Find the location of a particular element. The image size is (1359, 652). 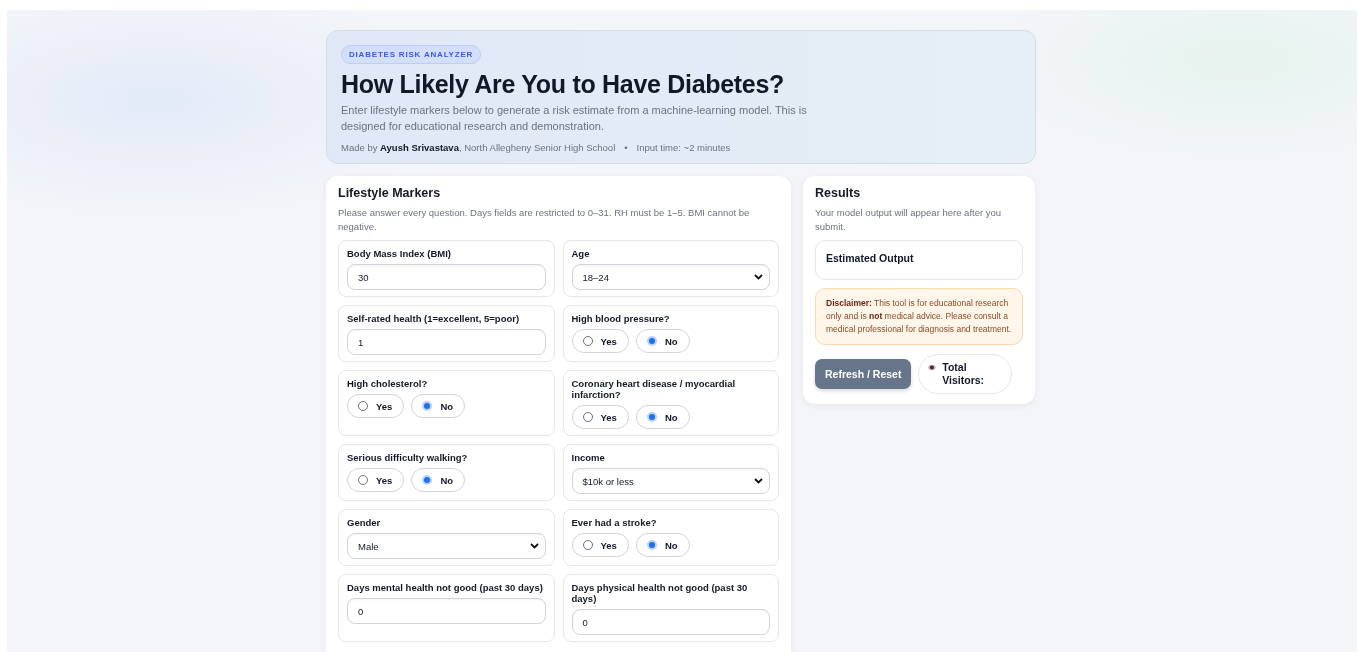

visitors-label: Total Visitors: is located at coordinates (964, 374).